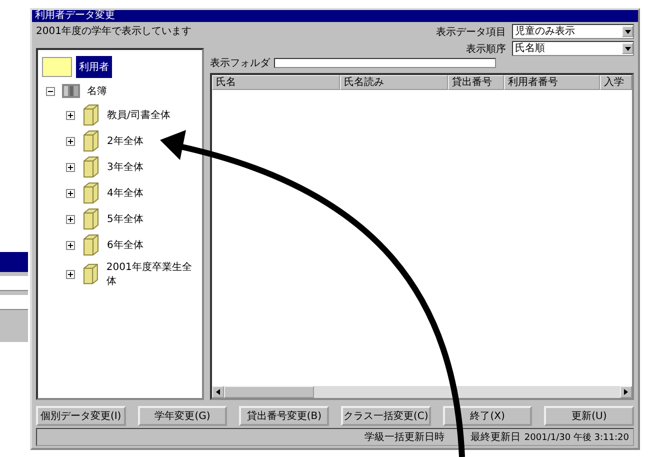 The image size is (649, 457). What do you see at coordinates (125, 193) in the screenshot?
I see `tree-item: 4年全体` at bounding box center [125, 193].